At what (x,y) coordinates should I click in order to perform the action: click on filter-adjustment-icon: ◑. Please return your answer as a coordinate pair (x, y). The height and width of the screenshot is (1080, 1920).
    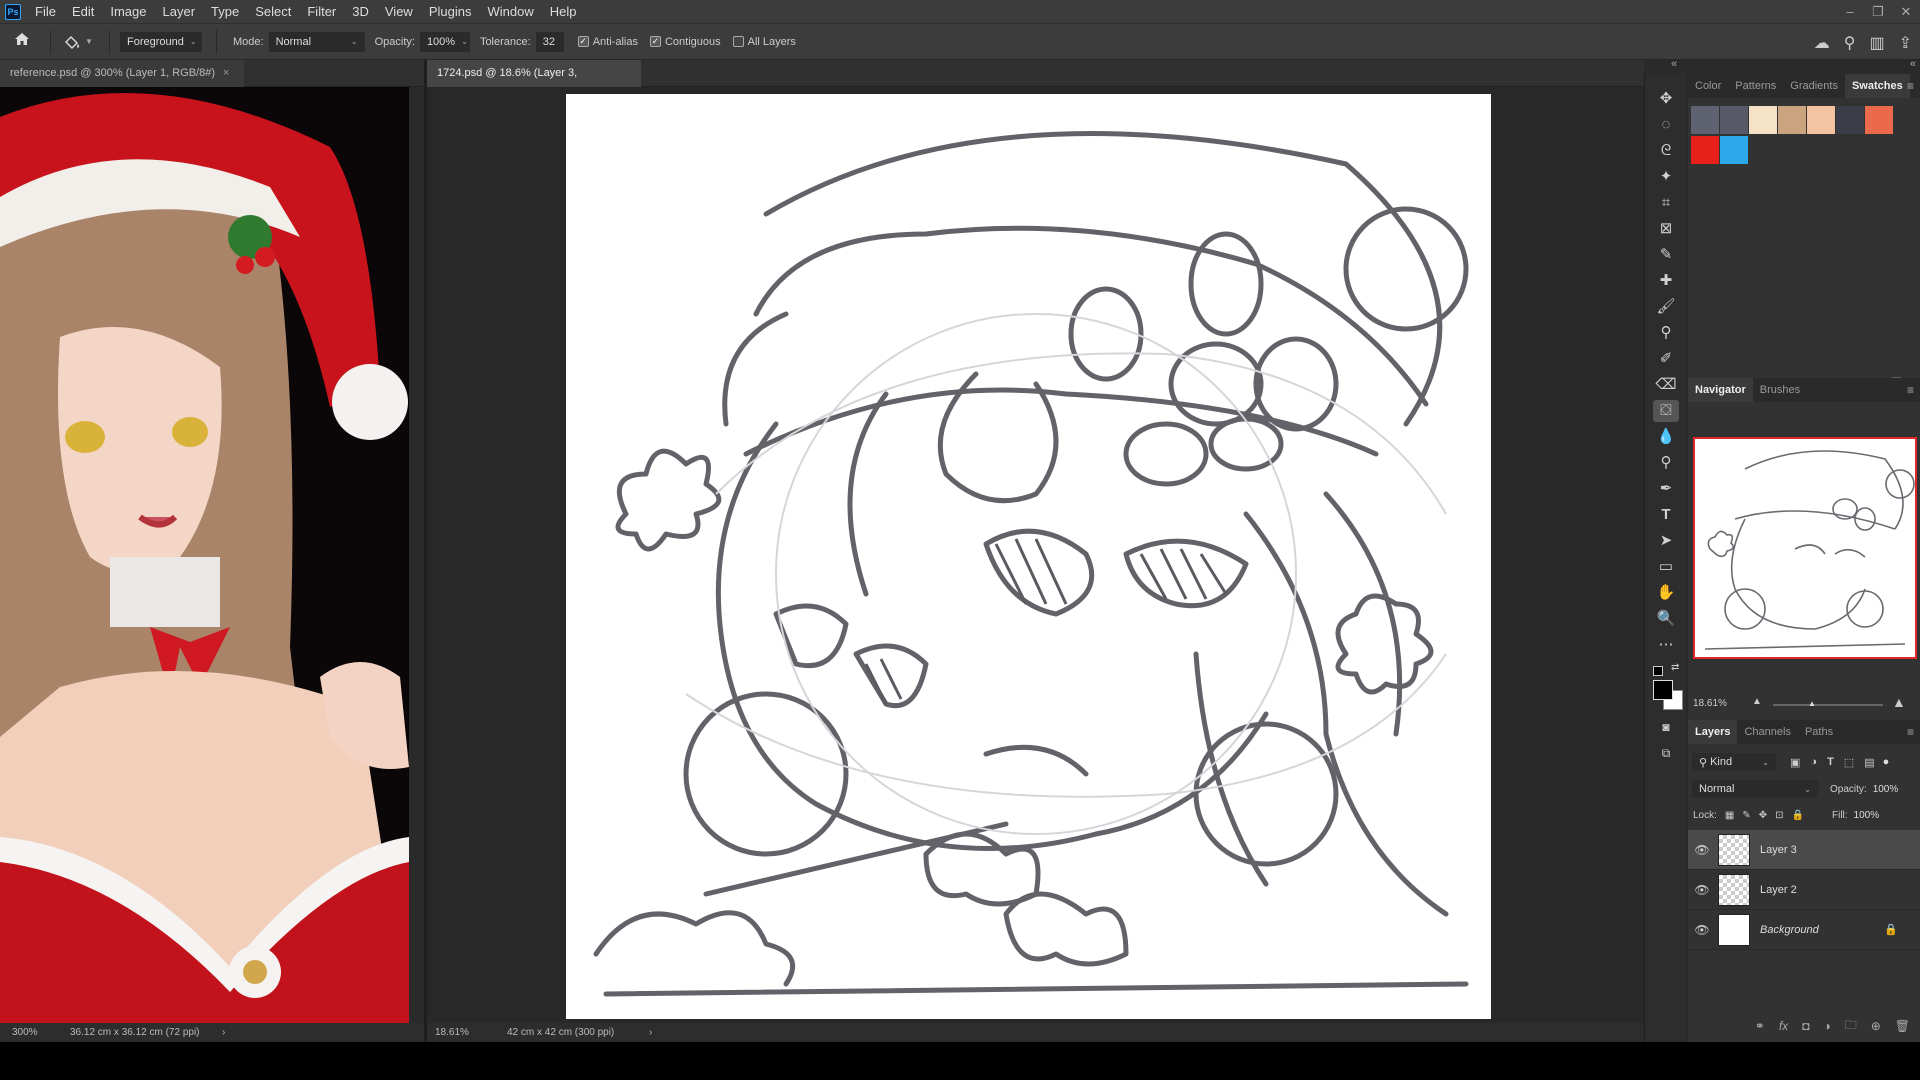
    Looking at the image, I should click on (1813, 762).